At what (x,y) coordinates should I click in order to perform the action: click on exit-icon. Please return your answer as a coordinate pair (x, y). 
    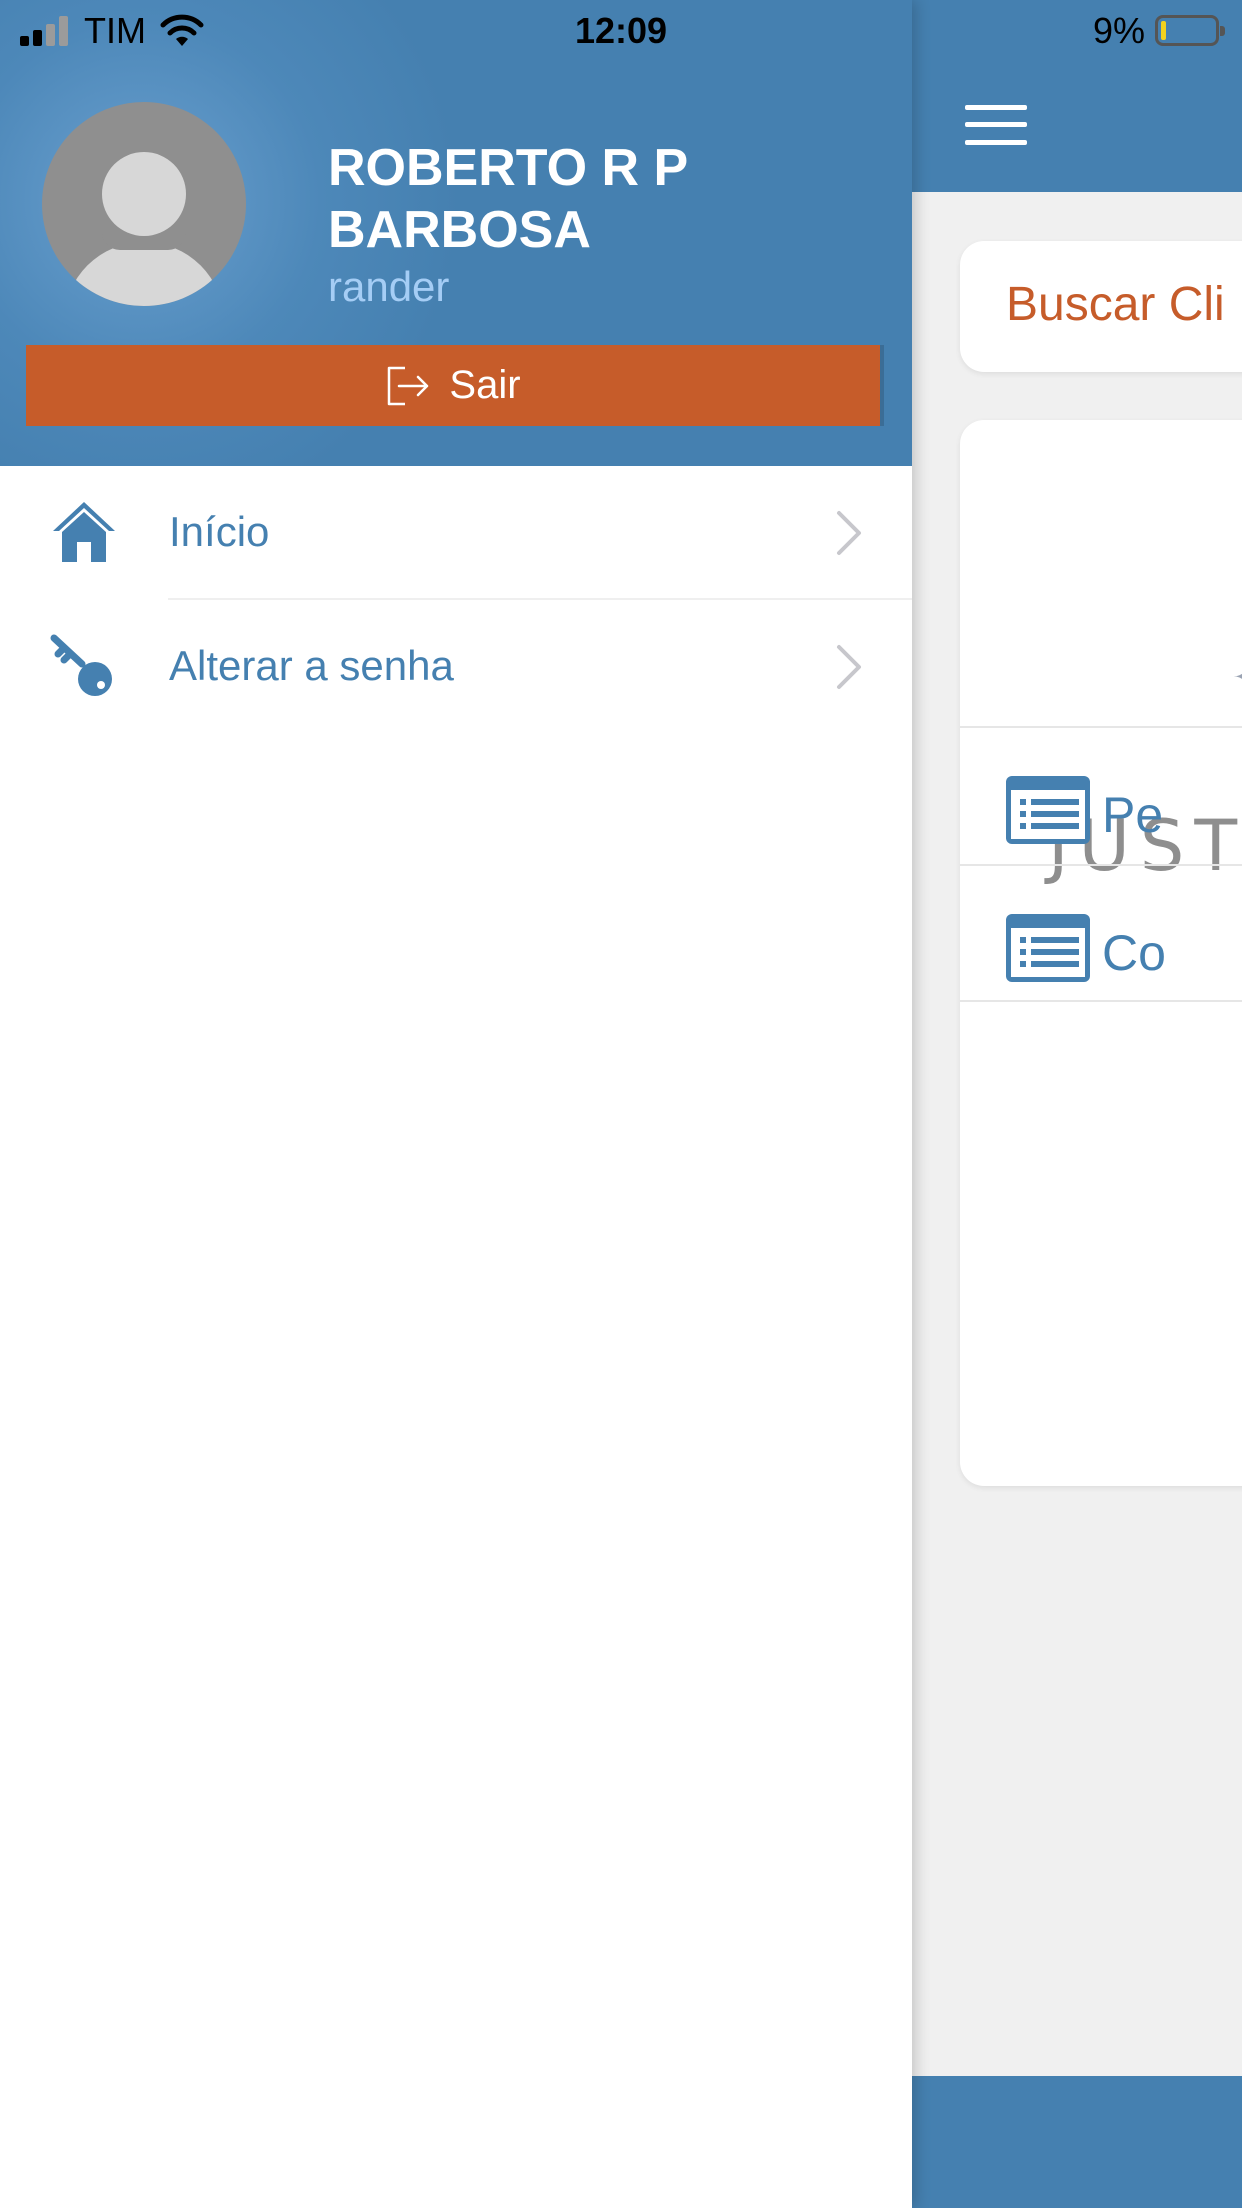
    Looking at the image, I should click on (408, 385).